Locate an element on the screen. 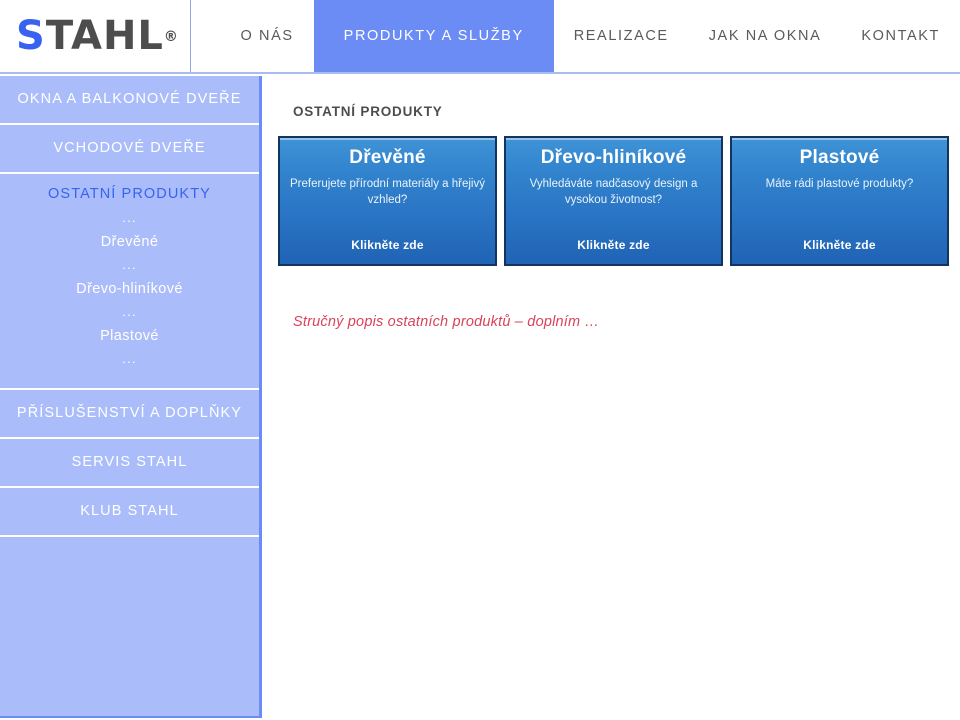 The image size is (960, 720). sidebar-item-prislusenstvi-a-doplnky: PŘÍSLUŠENSTVÍ A DOPLŇKY is located at coordinates (129, 415).